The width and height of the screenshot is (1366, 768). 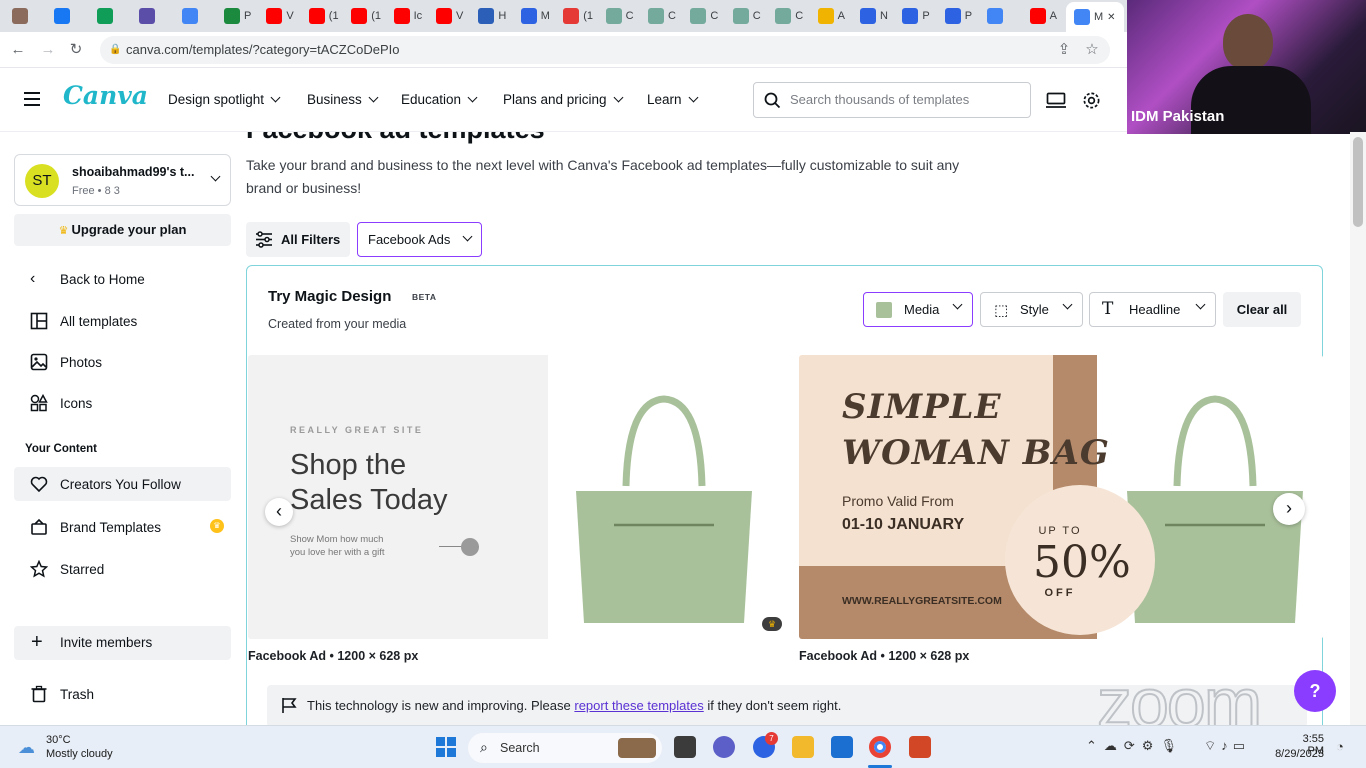 What do you see at coordinates (419, 239) in the screenshot?
I see `facebook-ads-filter: Facebook Ads` at bounding box center [419, 239].